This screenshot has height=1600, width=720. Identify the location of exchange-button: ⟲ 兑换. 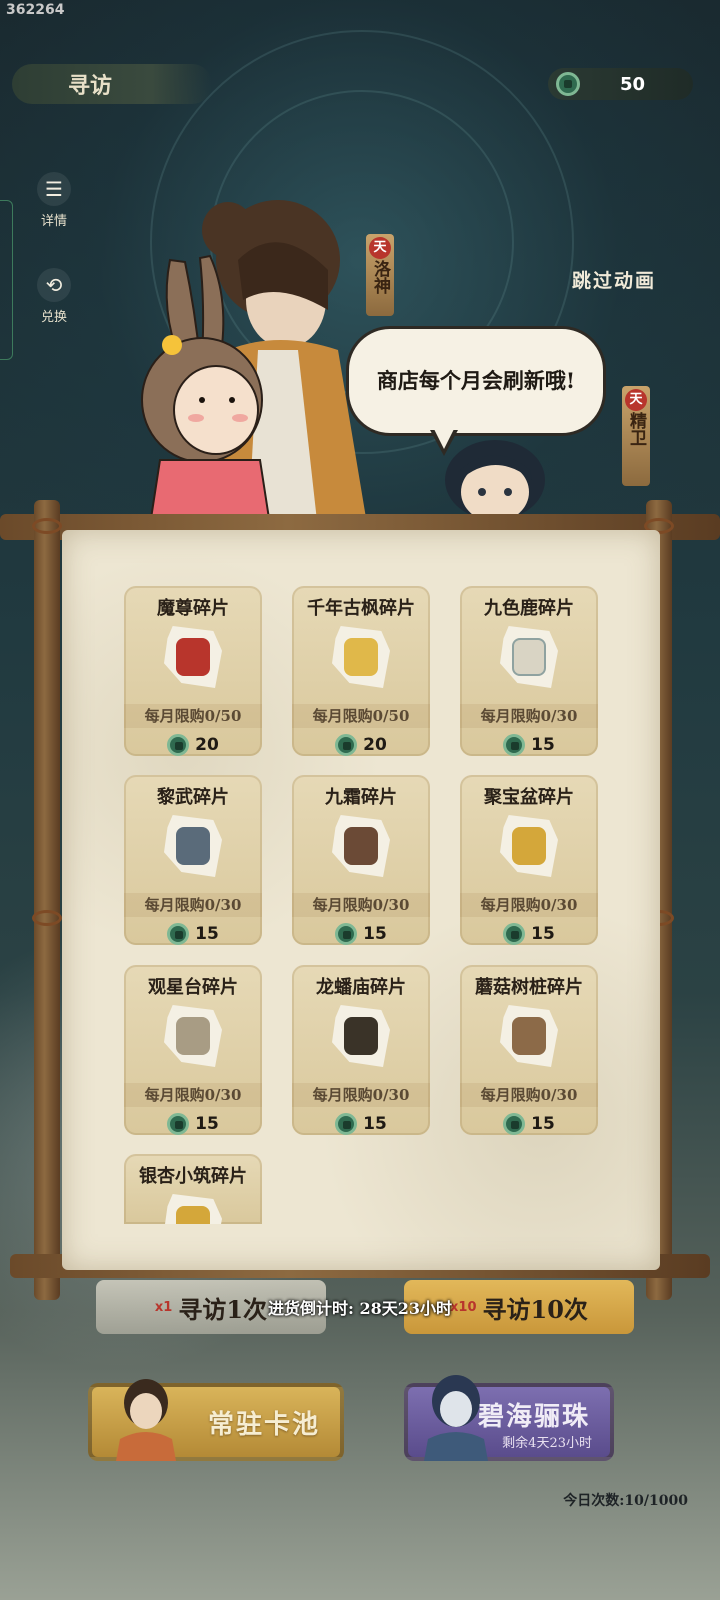
(54, 296).